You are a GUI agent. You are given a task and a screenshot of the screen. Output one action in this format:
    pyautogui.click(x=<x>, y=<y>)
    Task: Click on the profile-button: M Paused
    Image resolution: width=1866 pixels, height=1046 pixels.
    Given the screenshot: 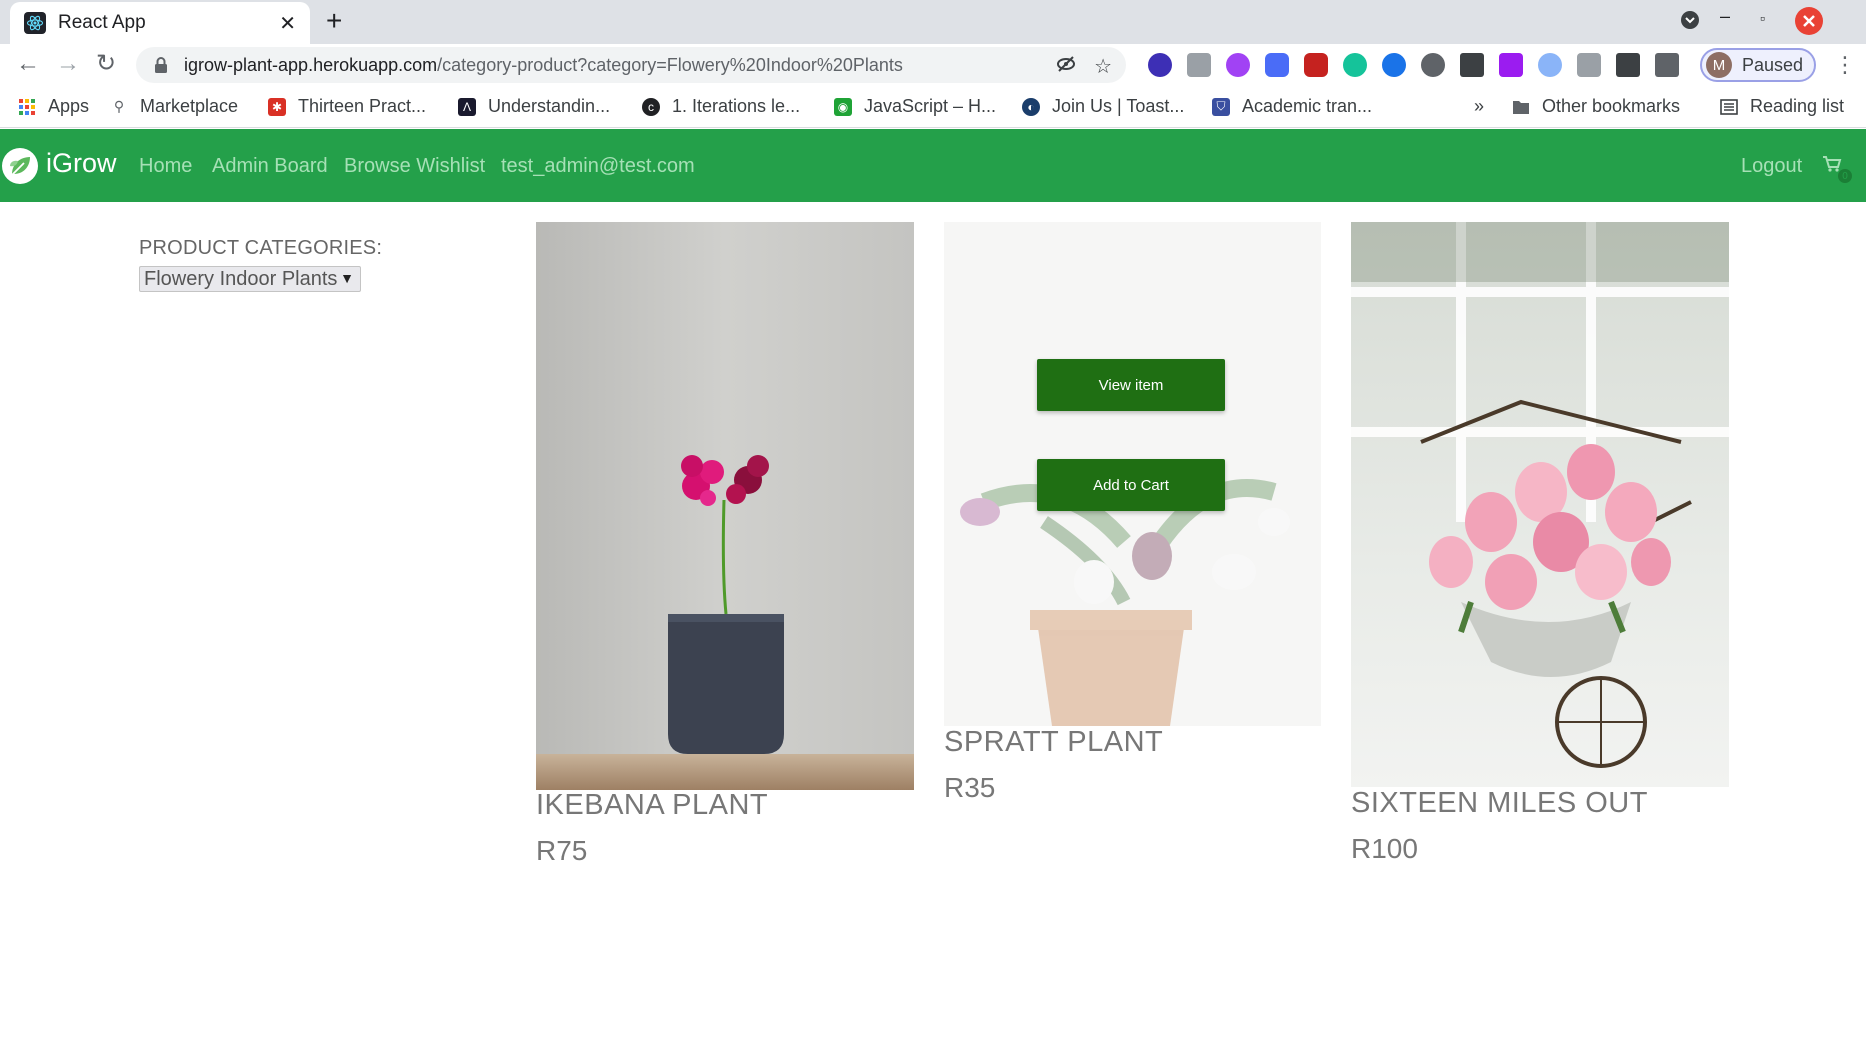 What is the action you would take?
    pyautogui.click(x=1758, y=65)
    